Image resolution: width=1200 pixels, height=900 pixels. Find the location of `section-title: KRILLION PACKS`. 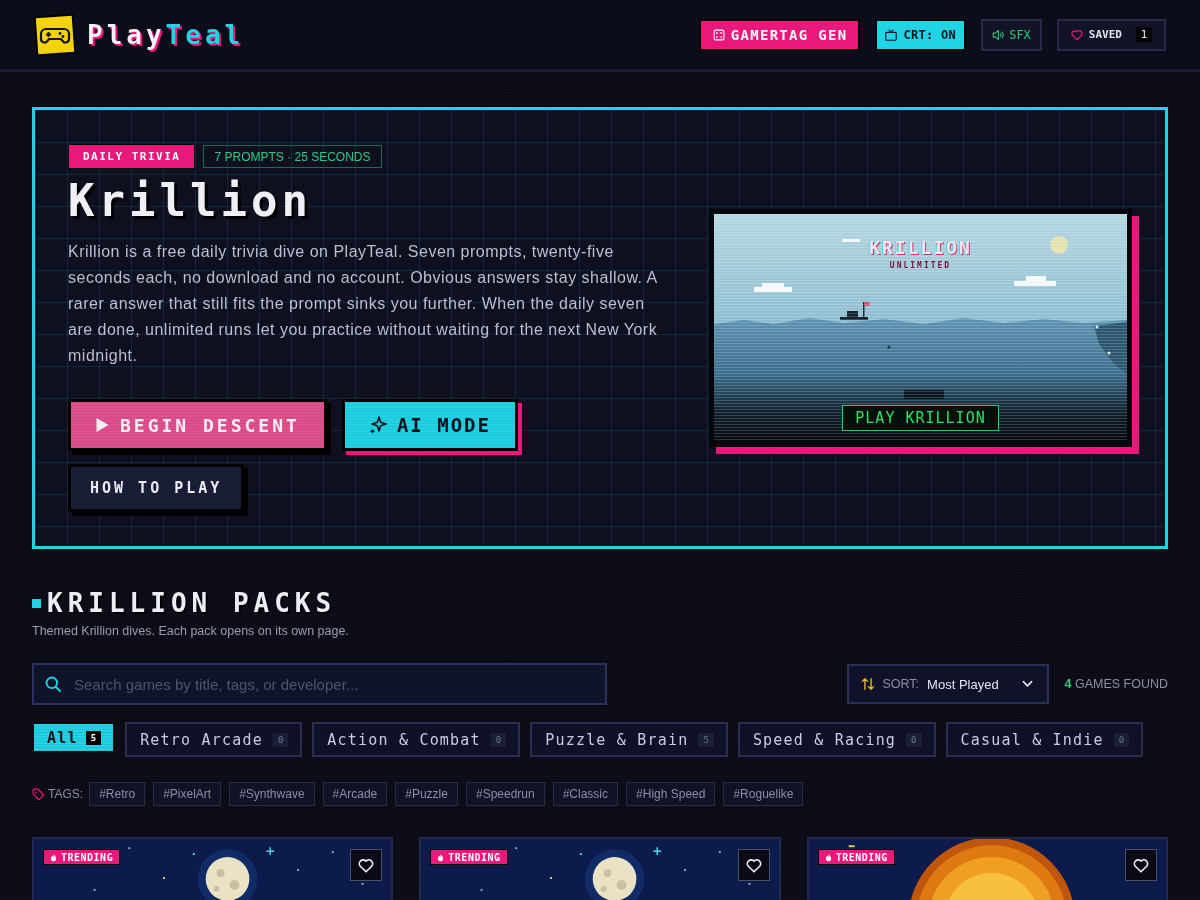

section-title: KRILLION PACKS is located at coordinates (192, 603).